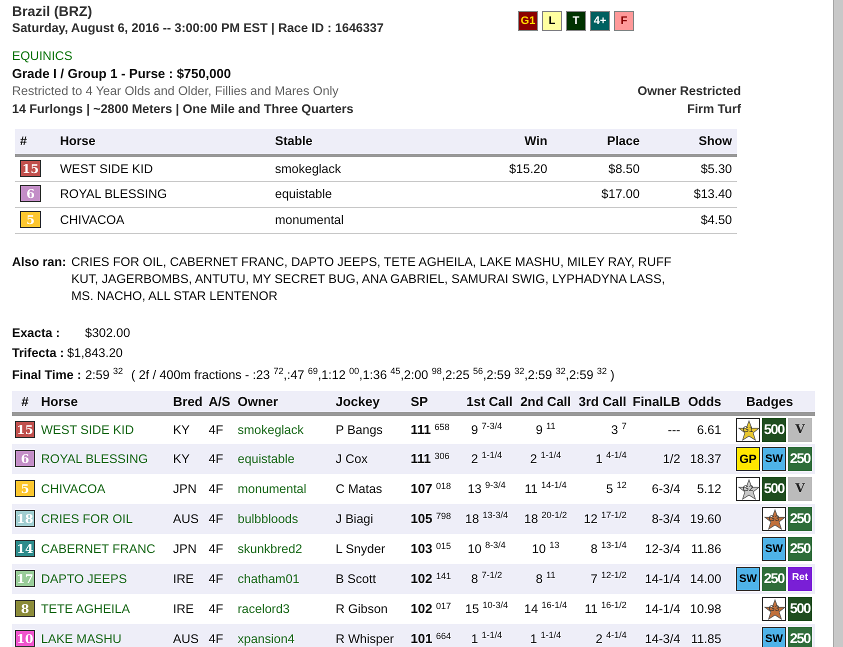 The height and width of the screenshot is (647, 843). I want to click on payout-amount: $15.20, so click(506, 168).